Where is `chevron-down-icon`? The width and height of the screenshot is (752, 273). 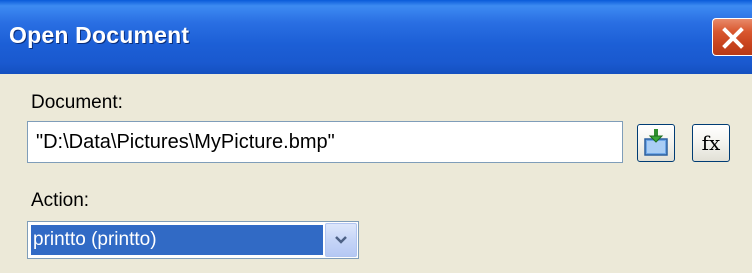
chevron-down-icon is located at coordinates (341, 240).